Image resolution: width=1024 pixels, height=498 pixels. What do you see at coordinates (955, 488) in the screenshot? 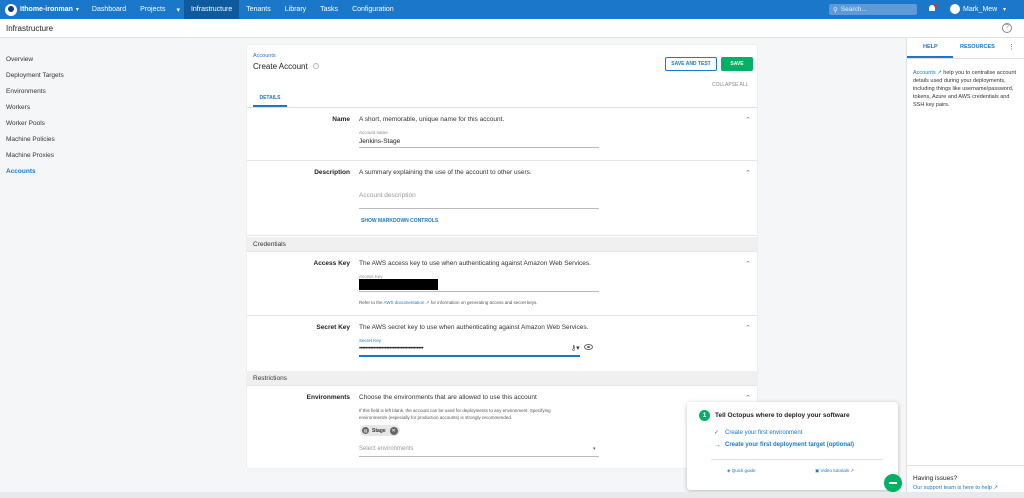
I see `support-link: Our support team is here to help ↗` at bounding box center [955, 488].